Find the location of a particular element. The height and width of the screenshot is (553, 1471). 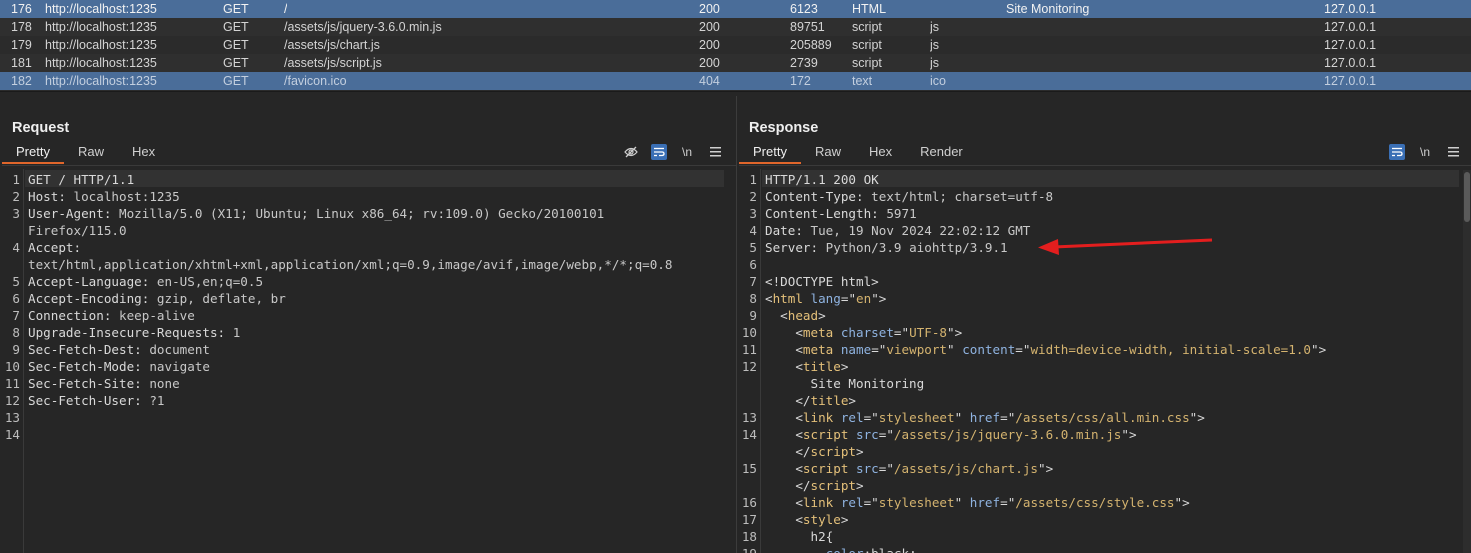

code-line: <style> is located at coordinates (806, 519).